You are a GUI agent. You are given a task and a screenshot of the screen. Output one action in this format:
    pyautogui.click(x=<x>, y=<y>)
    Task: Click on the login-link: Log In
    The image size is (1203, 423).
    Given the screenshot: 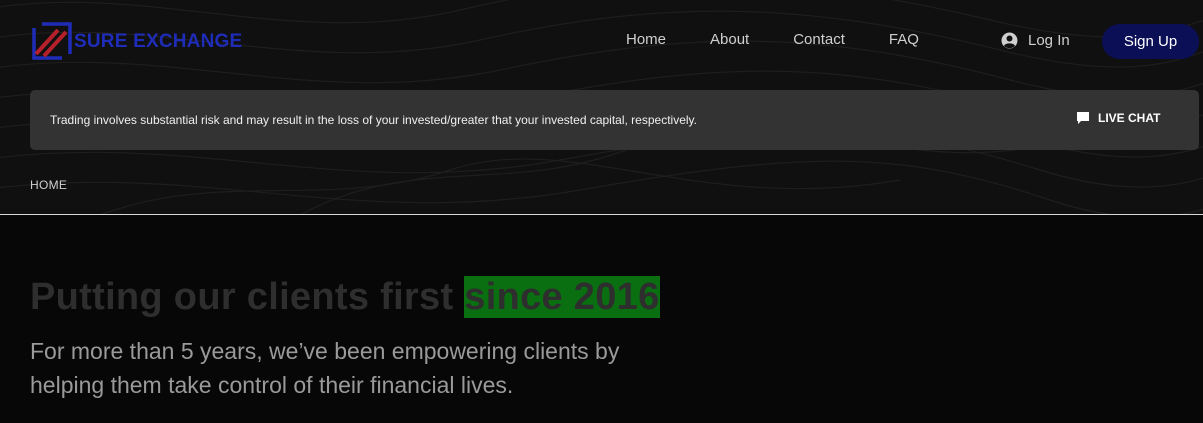 What is the action you would take?
    pyautogui.click(x=1035, y=40)
    